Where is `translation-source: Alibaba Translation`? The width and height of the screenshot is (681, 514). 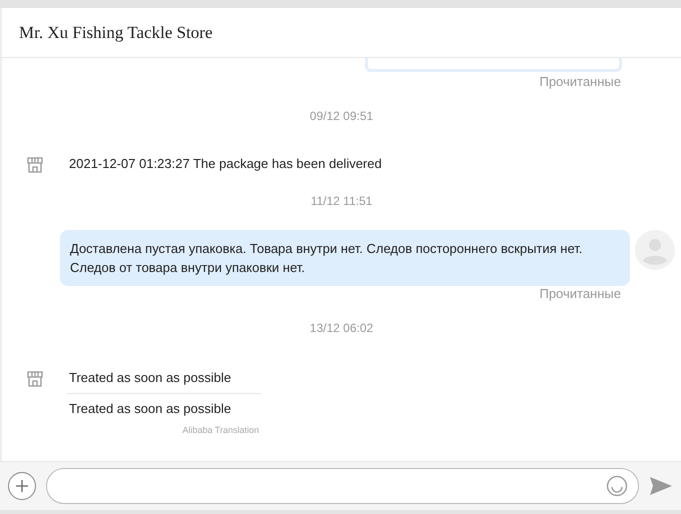
translation-source: Alibaba Translation is located at coordinates (220, 430).